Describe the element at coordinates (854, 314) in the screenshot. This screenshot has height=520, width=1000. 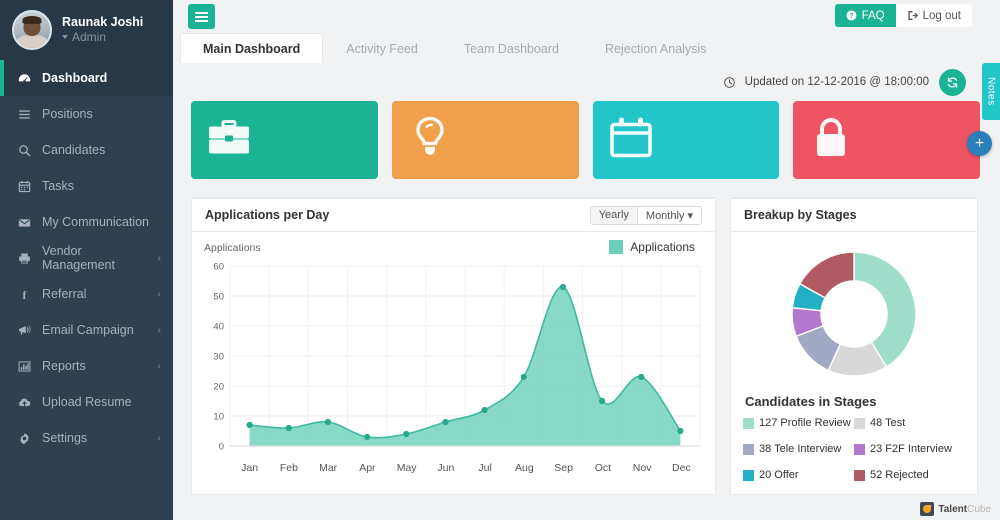
I see `donut-chart` at that location.